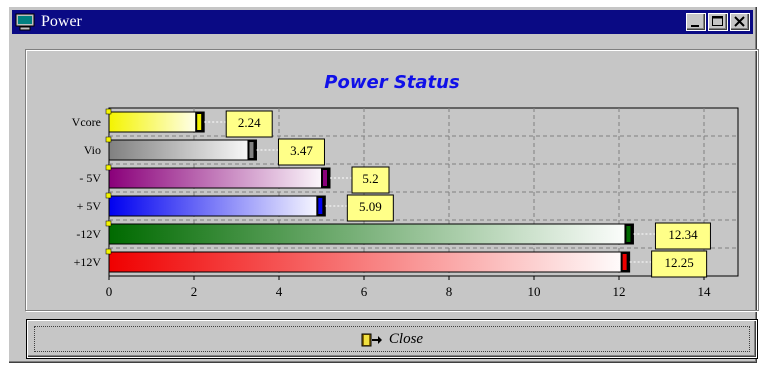 This screenshot has width=762, height=367. What do you see at coordinates (364, 291) in the screenshot?
I see `x-tick-label: 6` at bounding box center [364, 291].